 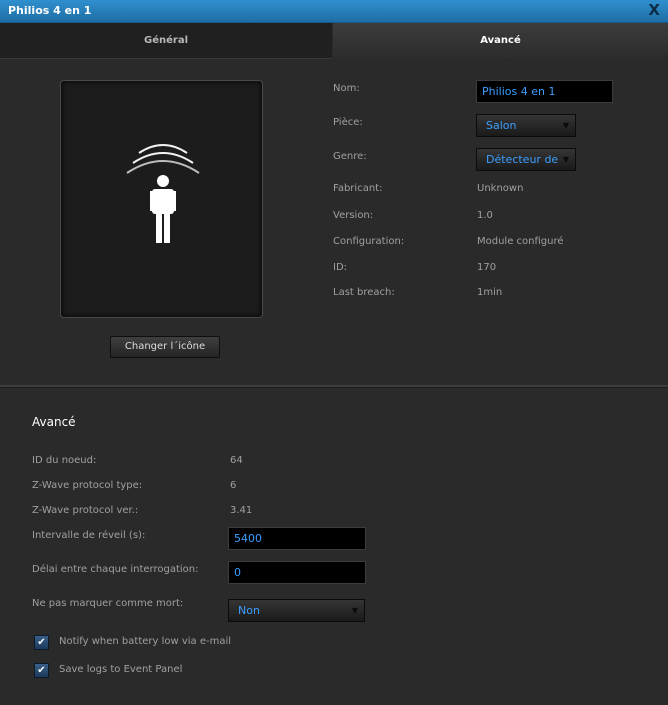 What do you see at coordinates (358, 188) in the screenshot?
I see `manufacturer-label: Fabricant:` at bounding box center [358, 188].